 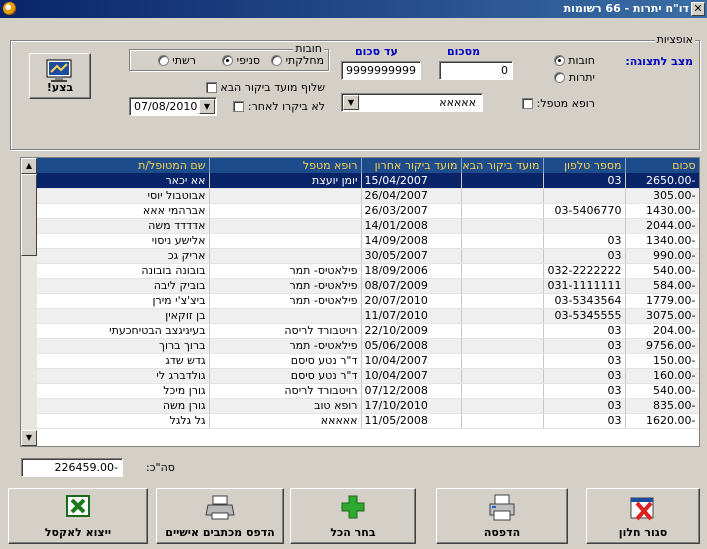 I want to click on balances-radio-icon, so click(x=560, y=77).